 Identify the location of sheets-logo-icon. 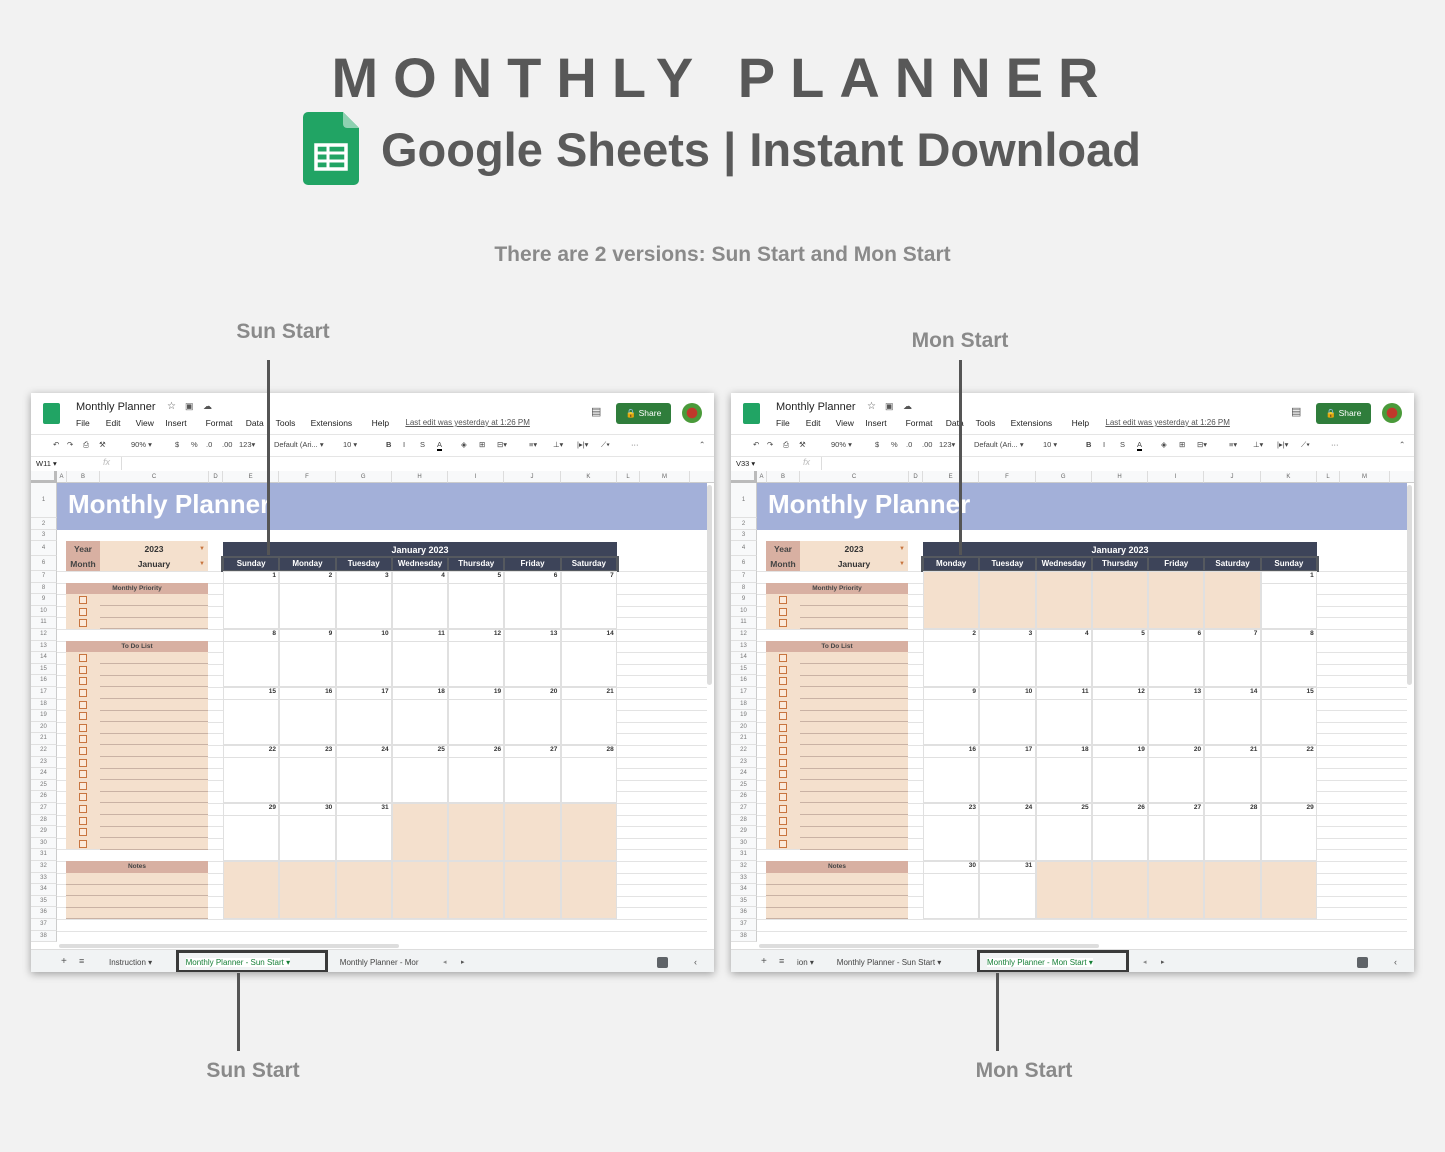
(751, 413).